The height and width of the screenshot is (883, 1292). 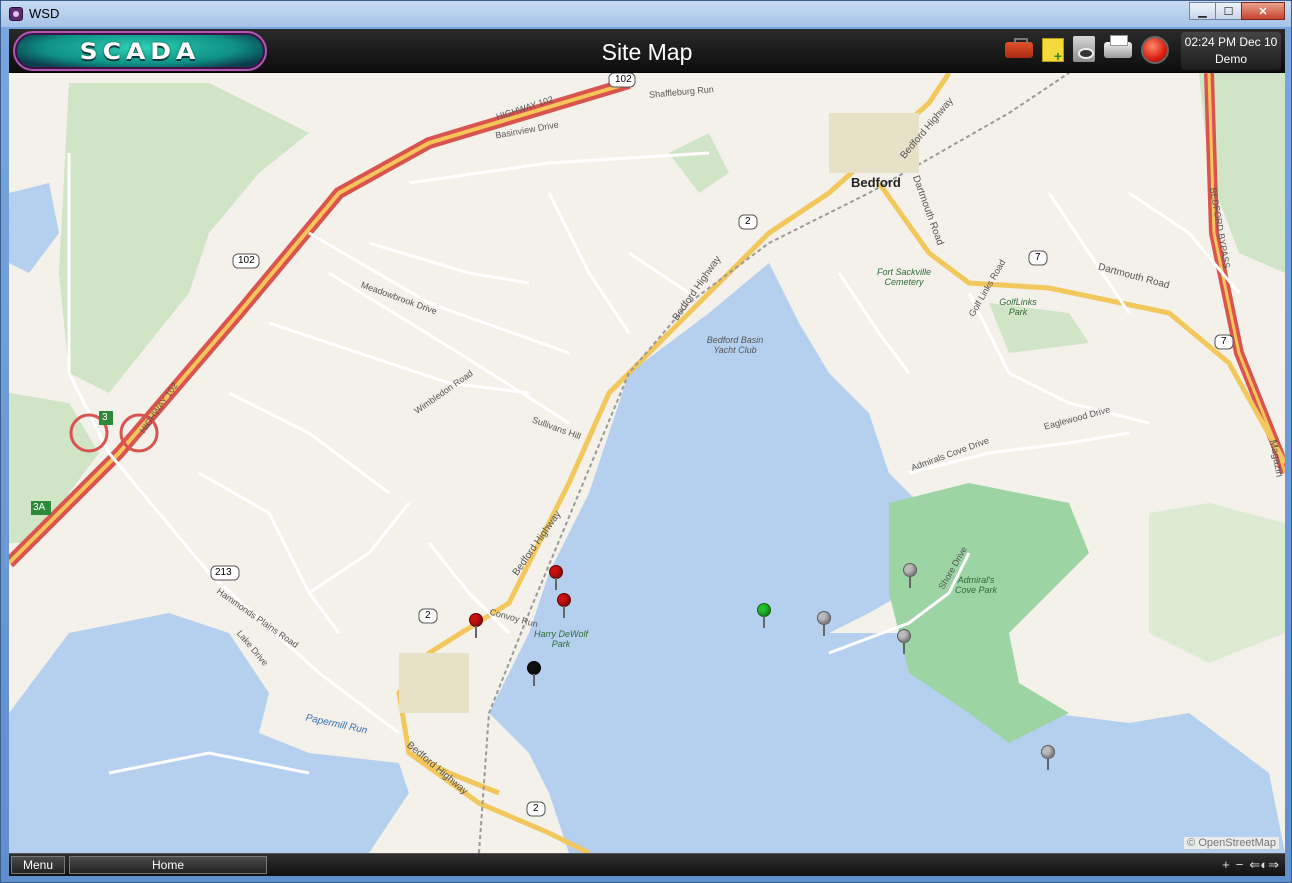 What do you see at coordinates (1230, 59) in the screenshot?
I see `current-user: Demo` at bounding box center [1230, 59].